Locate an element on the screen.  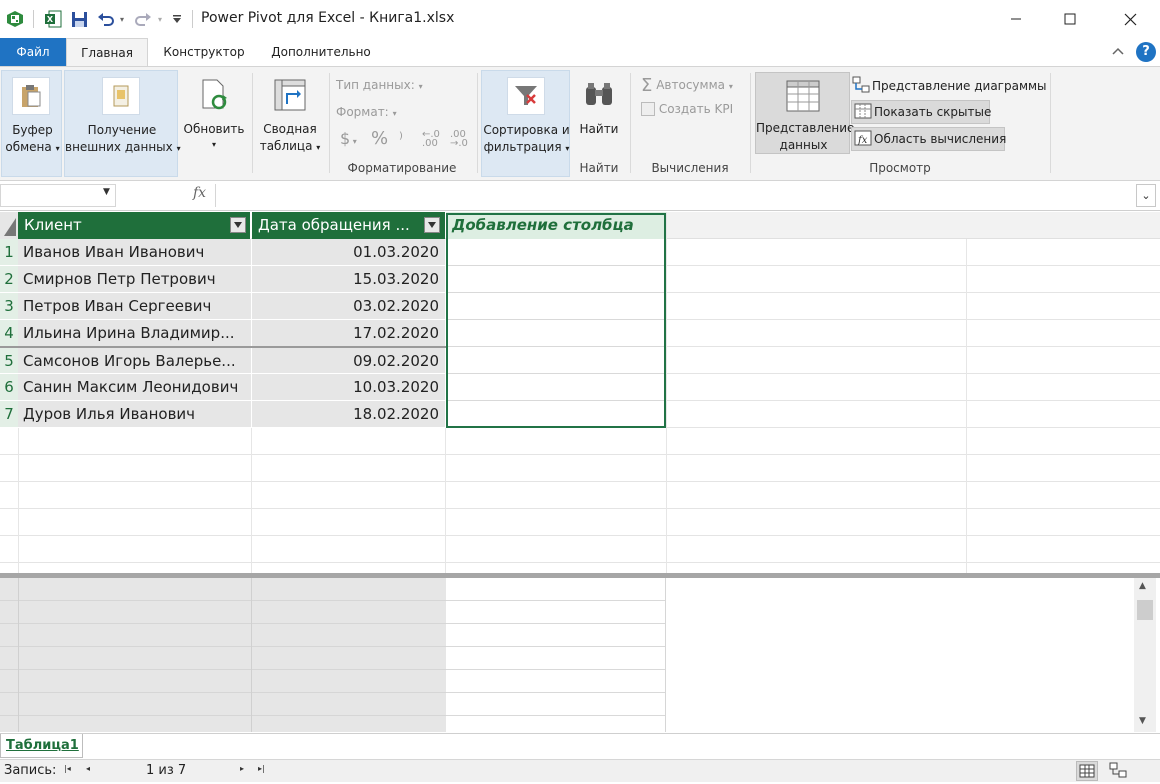
undo-dropdown-icon: ▾ is located at coordinates (122, 19).